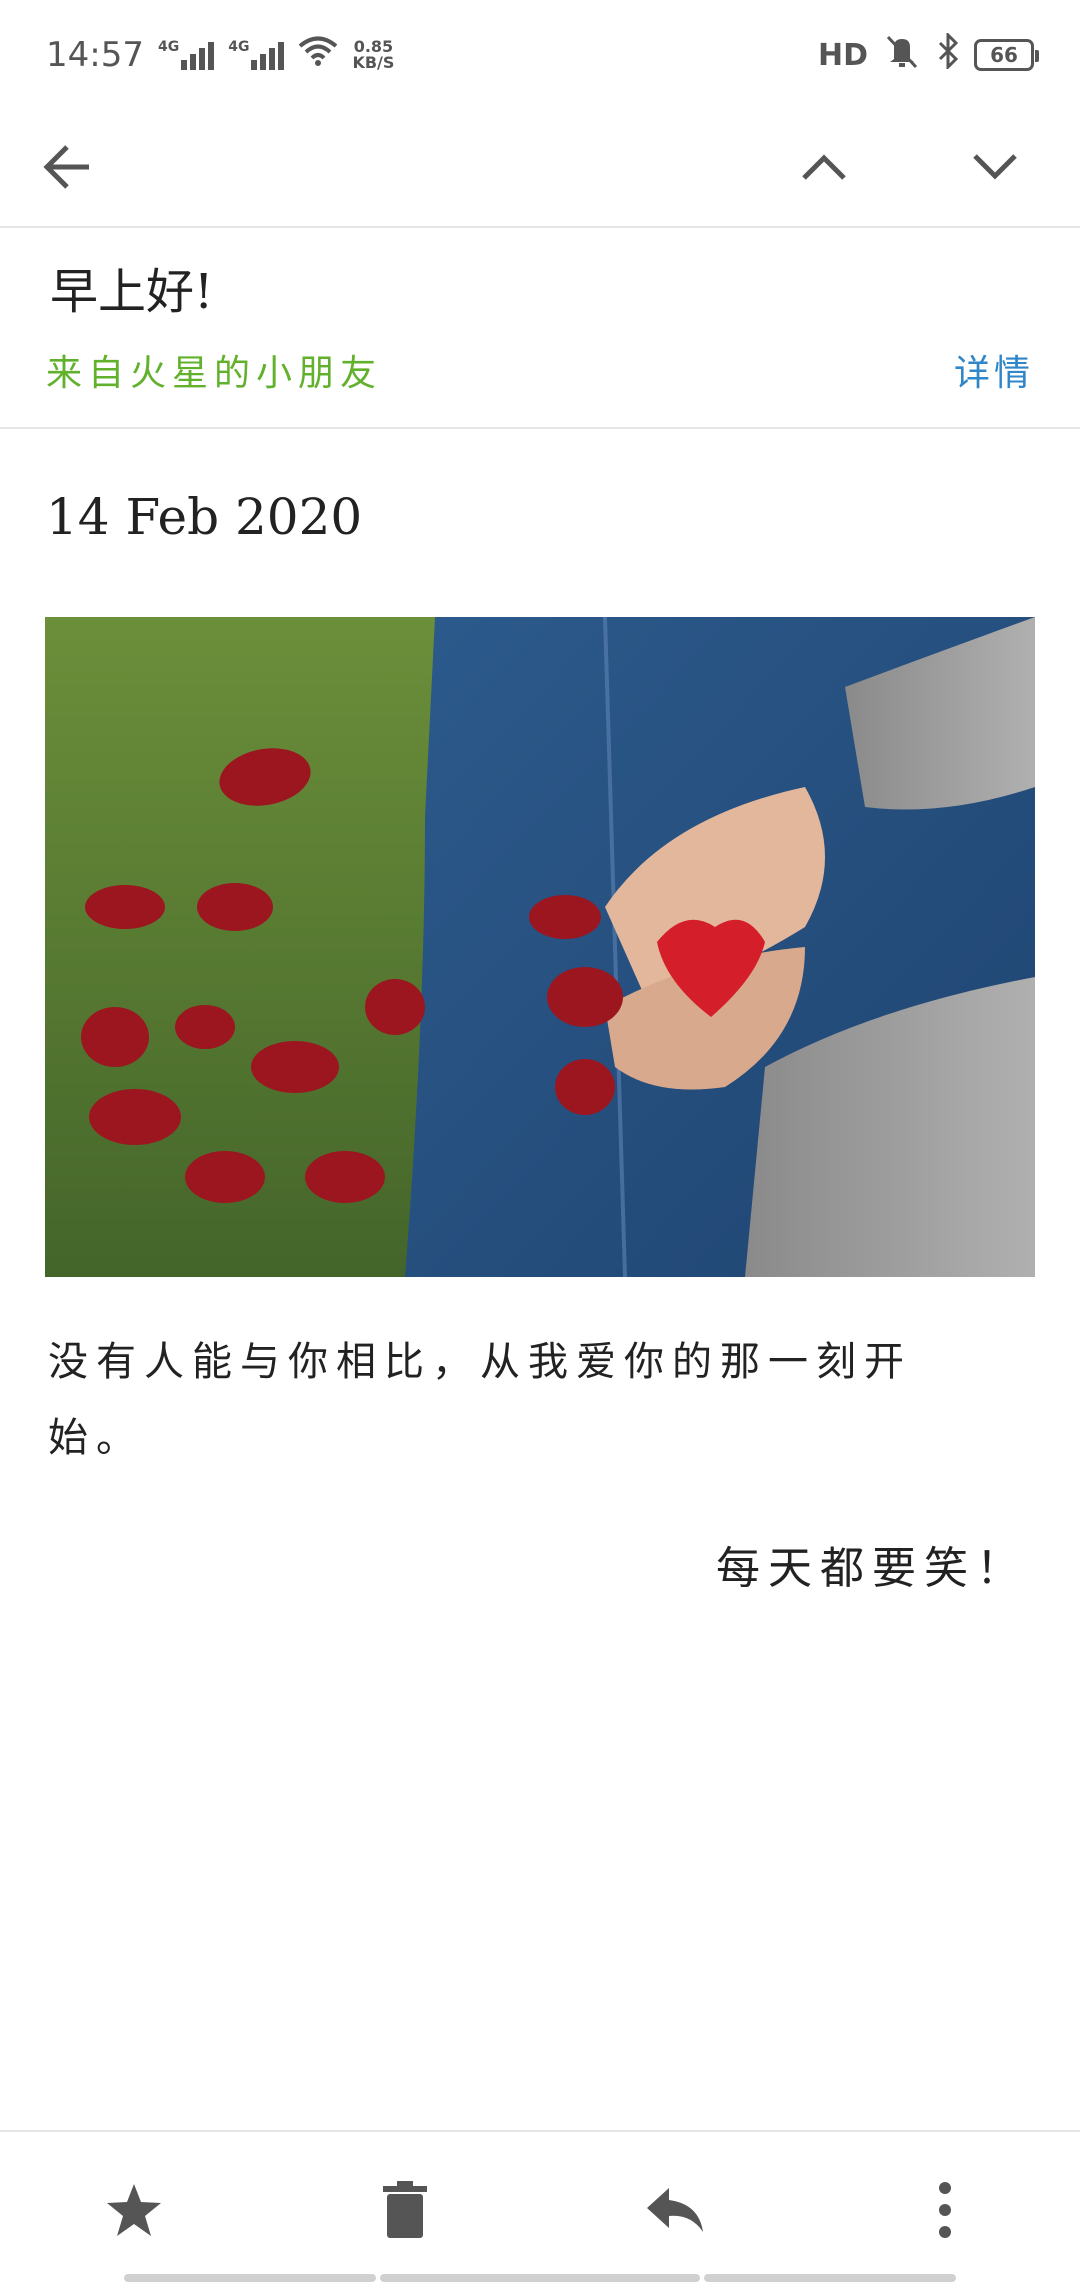  Describe the element at coordinates (214, 370) in the screenshot. I see `email-sender: 来自火星的小朋友` at that location.